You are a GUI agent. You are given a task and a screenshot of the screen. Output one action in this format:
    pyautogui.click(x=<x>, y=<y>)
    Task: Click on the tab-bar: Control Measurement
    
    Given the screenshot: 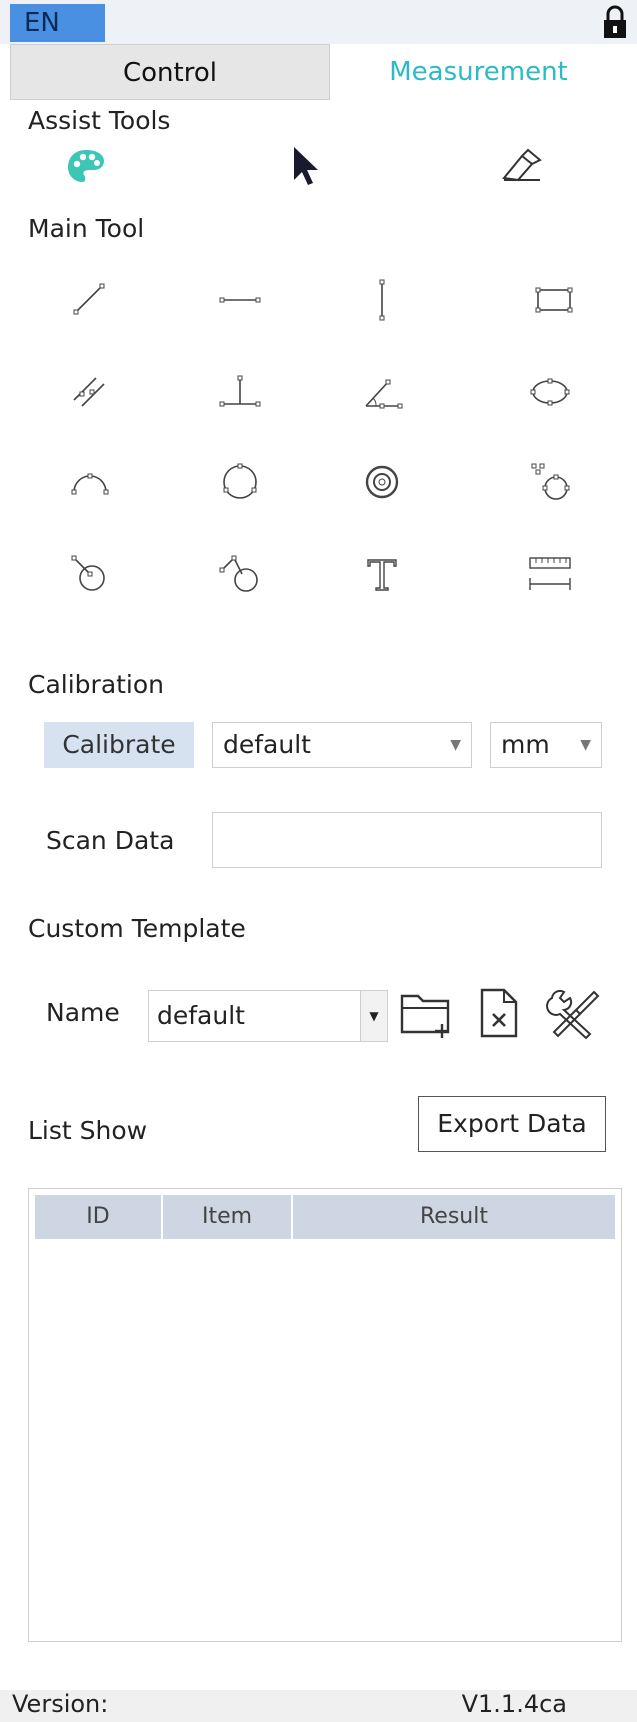 What is the action you would take?
    pyautogui.click(x=318, y=72)
    